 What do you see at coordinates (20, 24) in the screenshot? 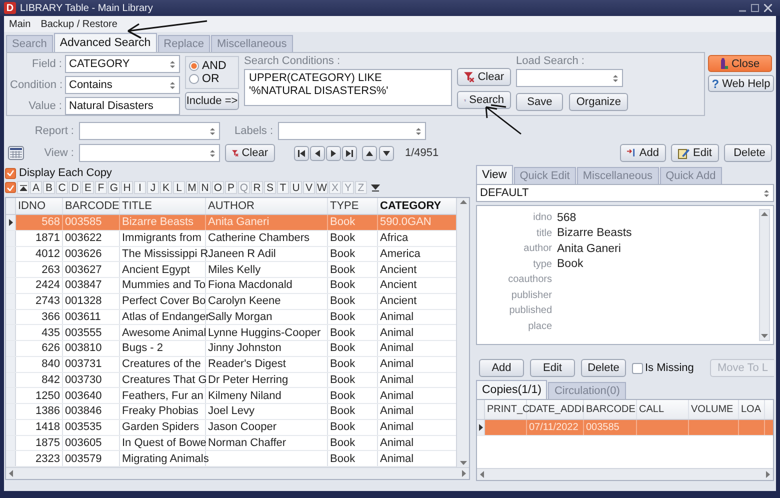
I see `menu-item: Main` at bounding box center [20, 24].